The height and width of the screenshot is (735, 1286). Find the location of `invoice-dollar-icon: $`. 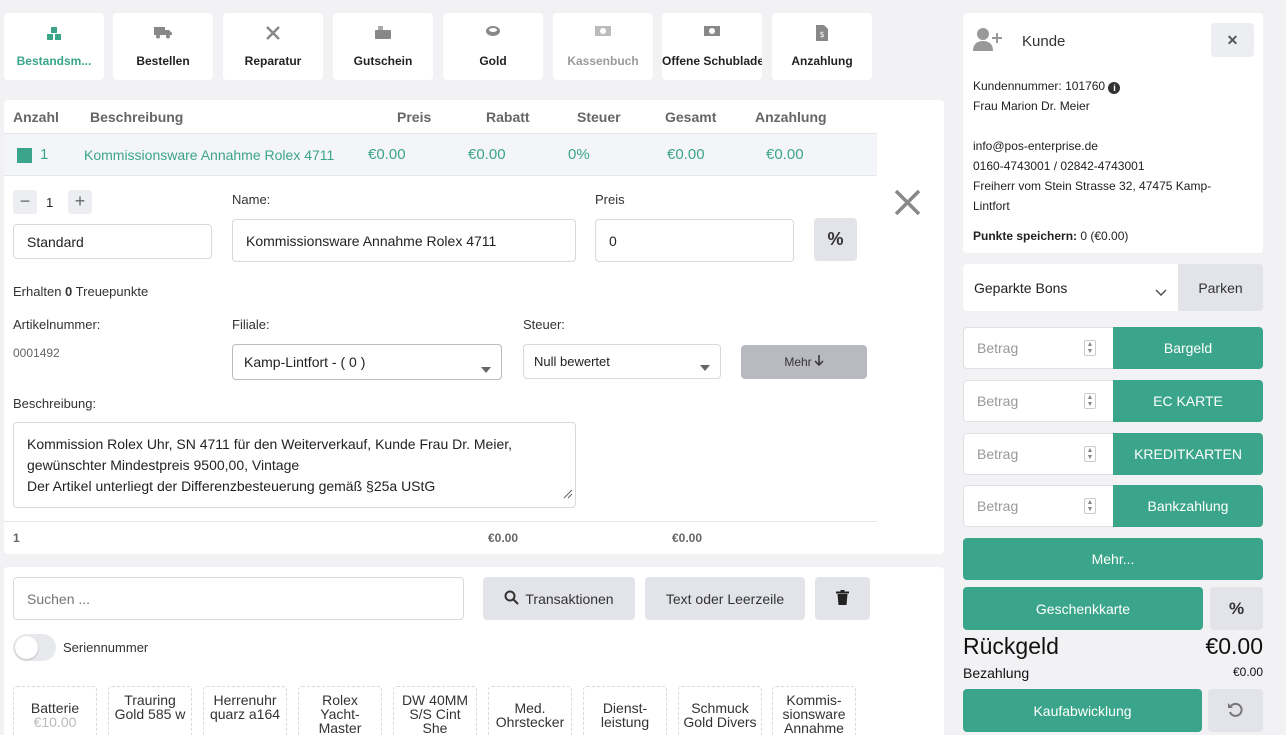

invoice-dollar-icon: $ is located at coordinates (822, 33).